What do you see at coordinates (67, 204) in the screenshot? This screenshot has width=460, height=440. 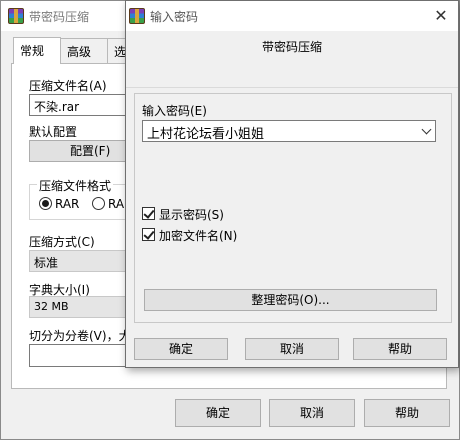 I see `rar-format-label: RAR` at bounding box center [67, 204].